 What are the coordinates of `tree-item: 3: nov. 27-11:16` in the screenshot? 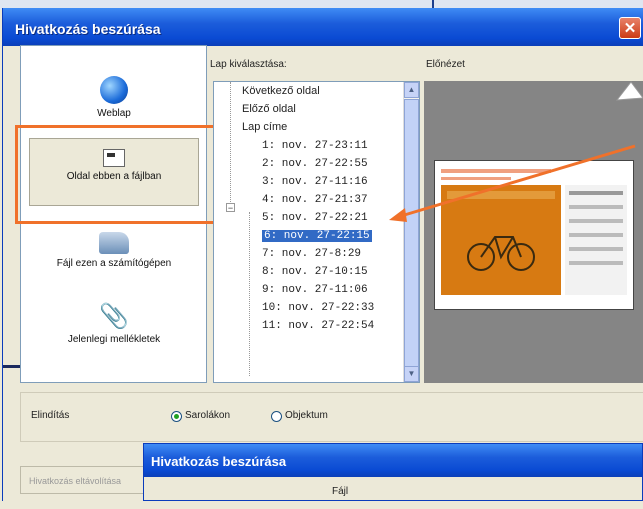 It's located at (315, 182).